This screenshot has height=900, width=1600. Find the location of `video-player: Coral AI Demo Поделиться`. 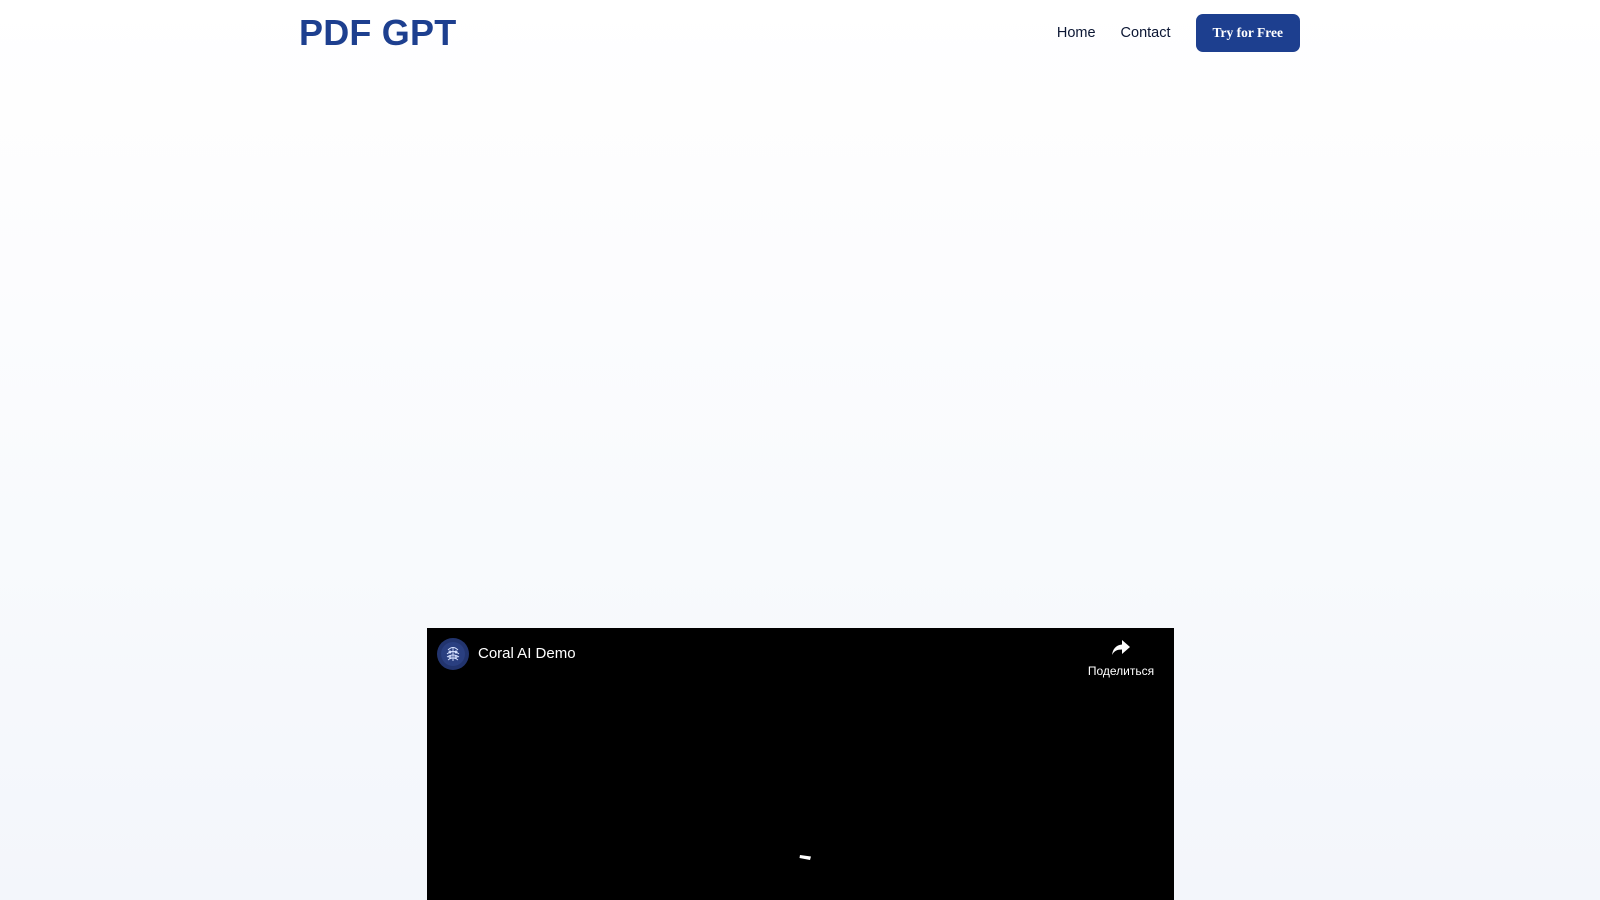

video-player: Coral AI Demo Поделиться is located at coordinates (800, 764).